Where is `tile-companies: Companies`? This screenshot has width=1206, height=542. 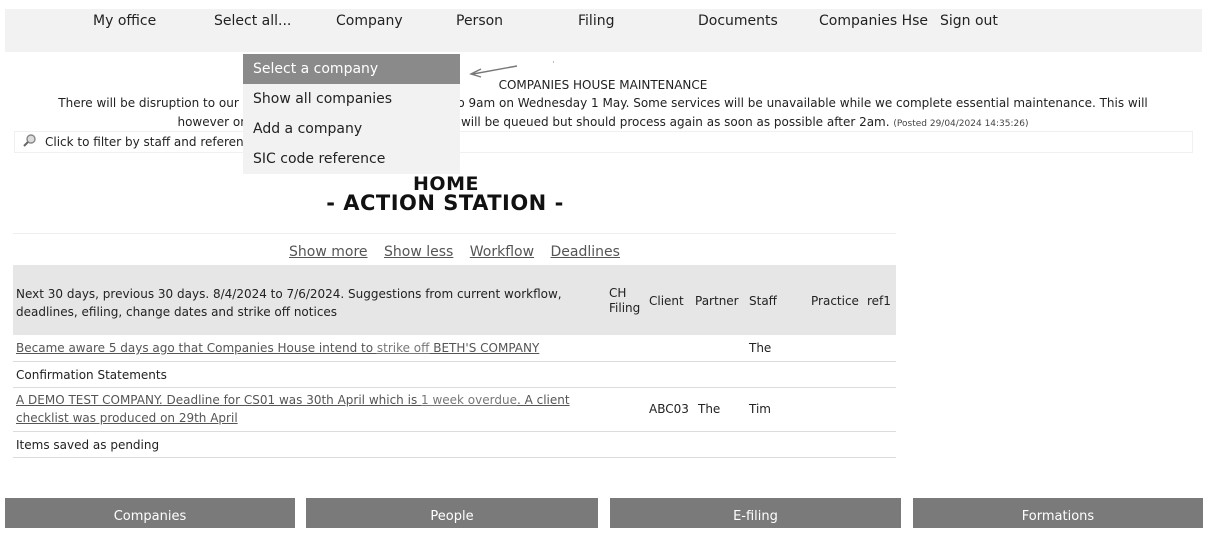 tile-companies: Companies is located at coordinates (150, 513).